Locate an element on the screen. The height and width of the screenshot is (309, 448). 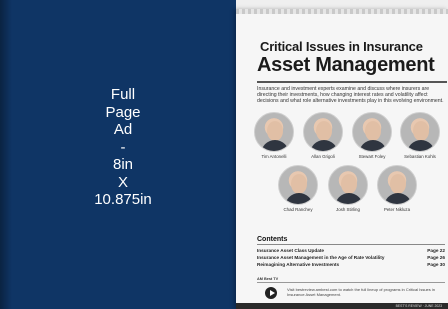
ad-line: 8in is located at coordinates (123, 164).